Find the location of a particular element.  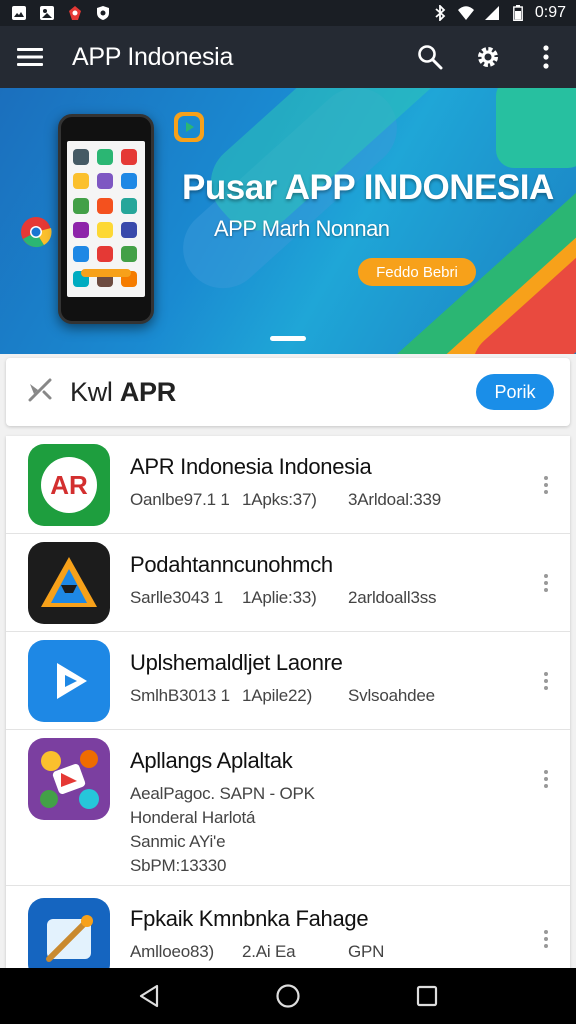

system-nav-bar is located at coordinates (288, 996).